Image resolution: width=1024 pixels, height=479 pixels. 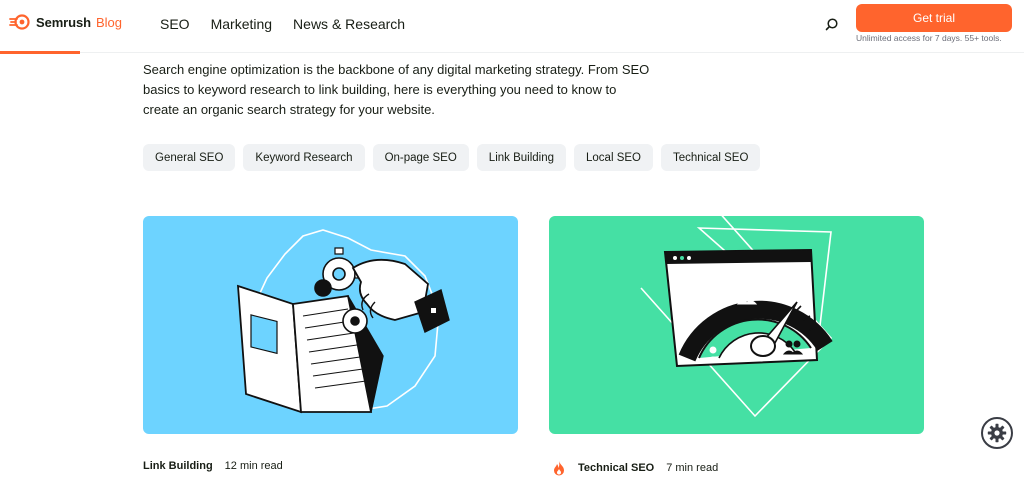 I want to click on card-meta-technical-seo: Technical SEO 7 min read, so click(x=635, y=468).